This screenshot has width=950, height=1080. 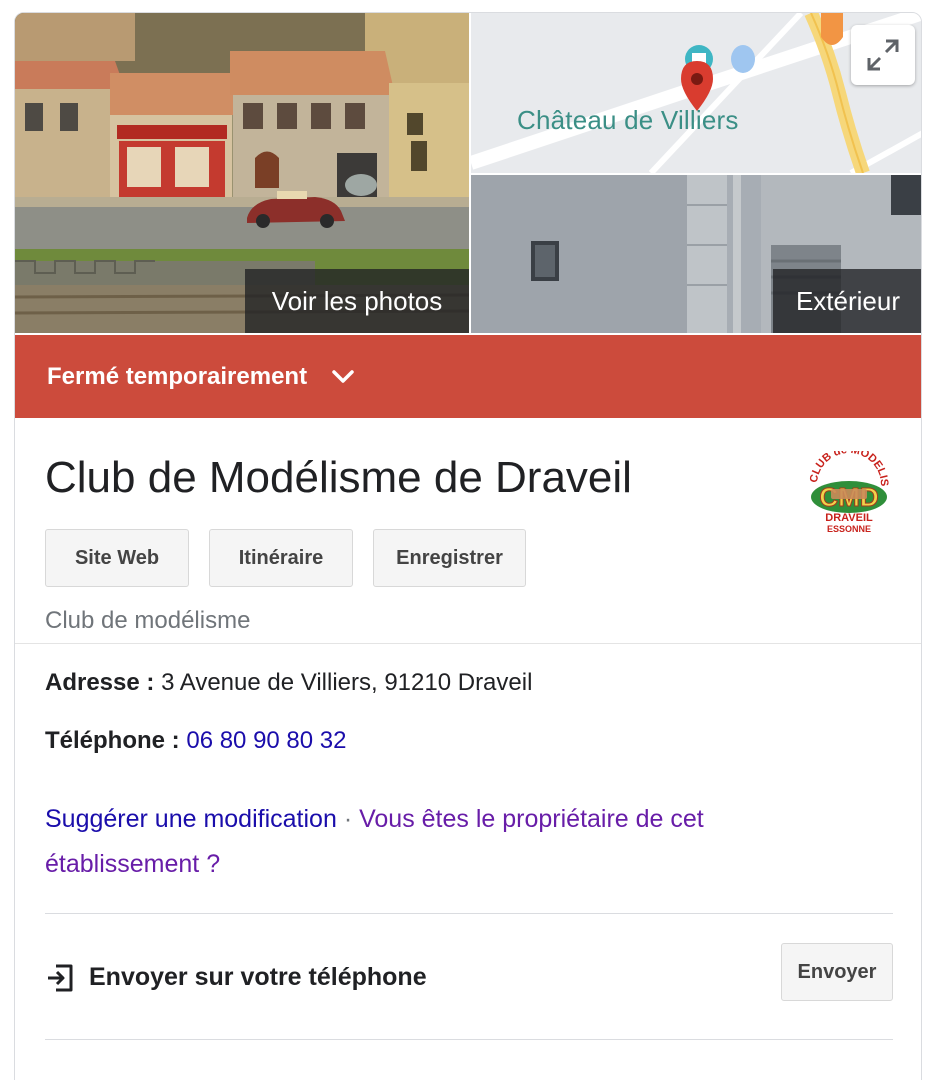 I want to click on directions-button: Itinéraire, so click(x=281, y=558).